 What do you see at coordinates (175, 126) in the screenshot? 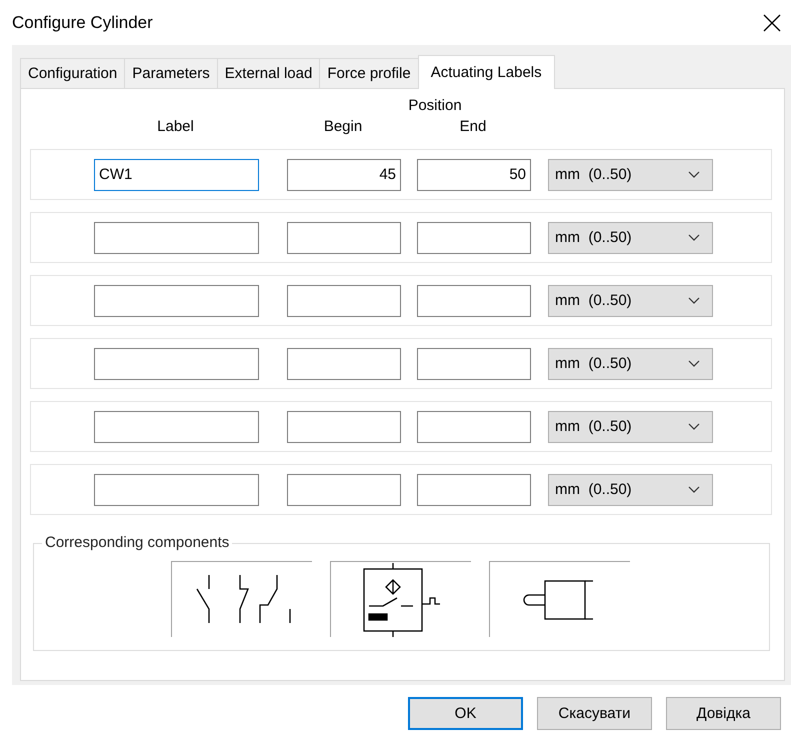
I see `column-header: Label` at bounding box center [175, 126].